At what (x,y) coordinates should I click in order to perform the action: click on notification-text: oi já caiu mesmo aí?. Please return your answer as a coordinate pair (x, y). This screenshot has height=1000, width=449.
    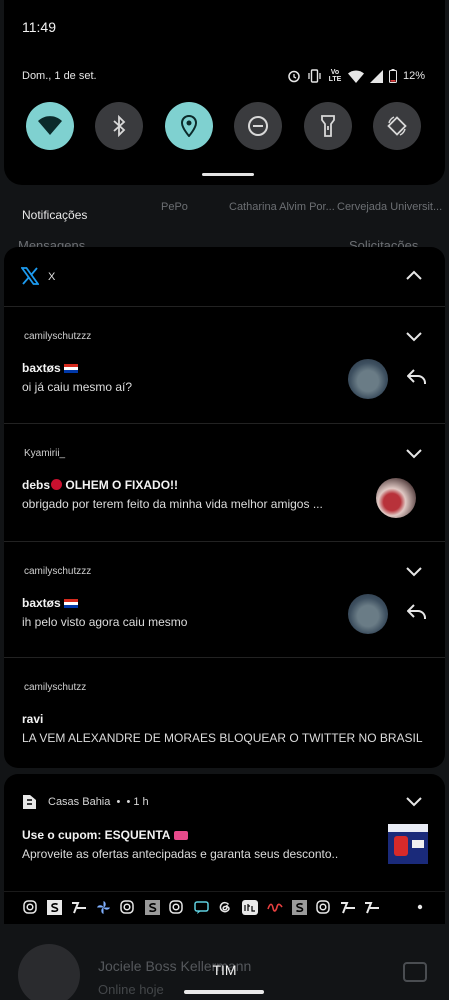
    Looking at the image, I should click on (77, 387).